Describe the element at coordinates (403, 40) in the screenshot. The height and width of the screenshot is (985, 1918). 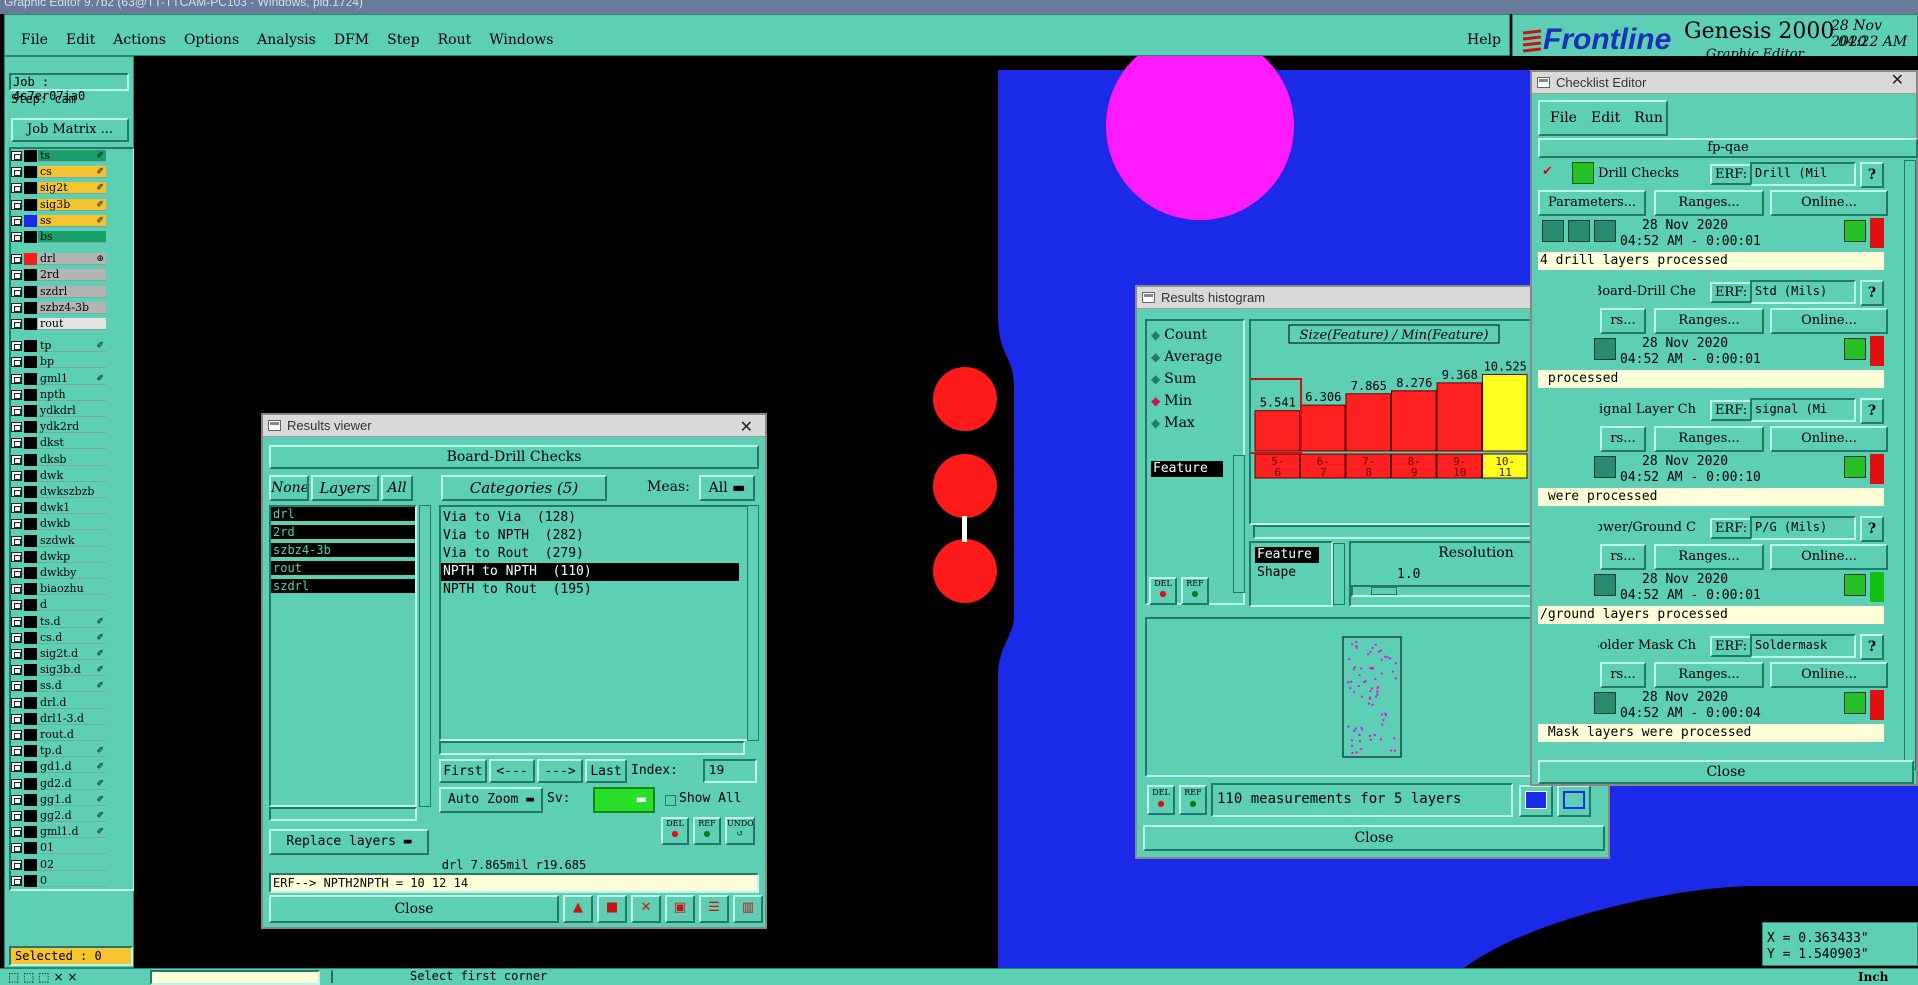
I see `menu-step: Step` at that location.